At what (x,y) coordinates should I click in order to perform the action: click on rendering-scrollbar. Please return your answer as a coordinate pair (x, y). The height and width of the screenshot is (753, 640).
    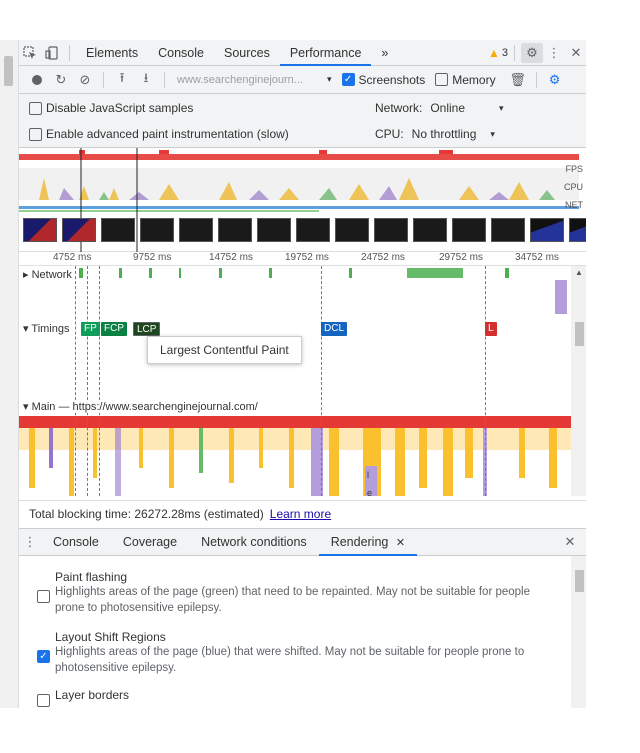
    Looking at the image, I should click on (578, 632).